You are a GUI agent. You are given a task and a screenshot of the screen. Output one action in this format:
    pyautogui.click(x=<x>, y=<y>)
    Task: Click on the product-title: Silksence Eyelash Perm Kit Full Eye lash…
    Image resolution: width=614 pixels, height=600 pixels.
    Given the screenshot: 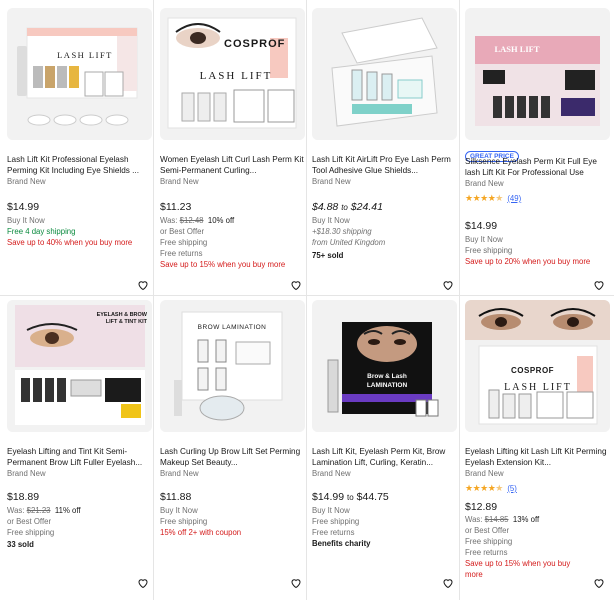 What is the action you would take?
    pyautogui.click(x=537, y=167)
    